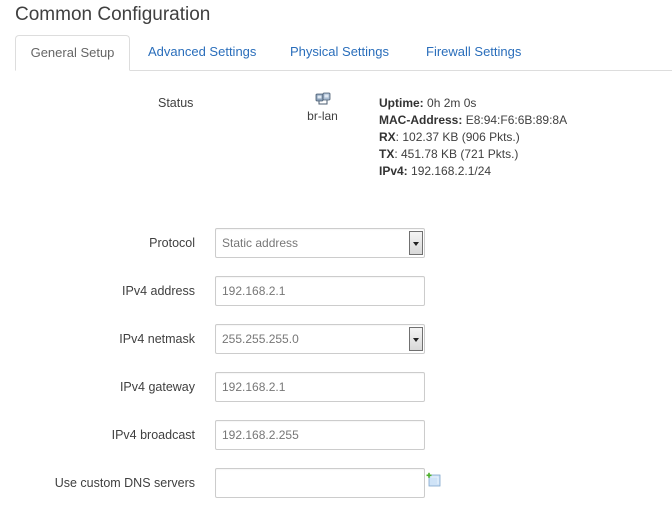 The width and height of the screenshot is (672, 515). What do you see at coordinates (176, 103) in the screenshot?
I see `status-label: Status` at bounding box center [176, 103].